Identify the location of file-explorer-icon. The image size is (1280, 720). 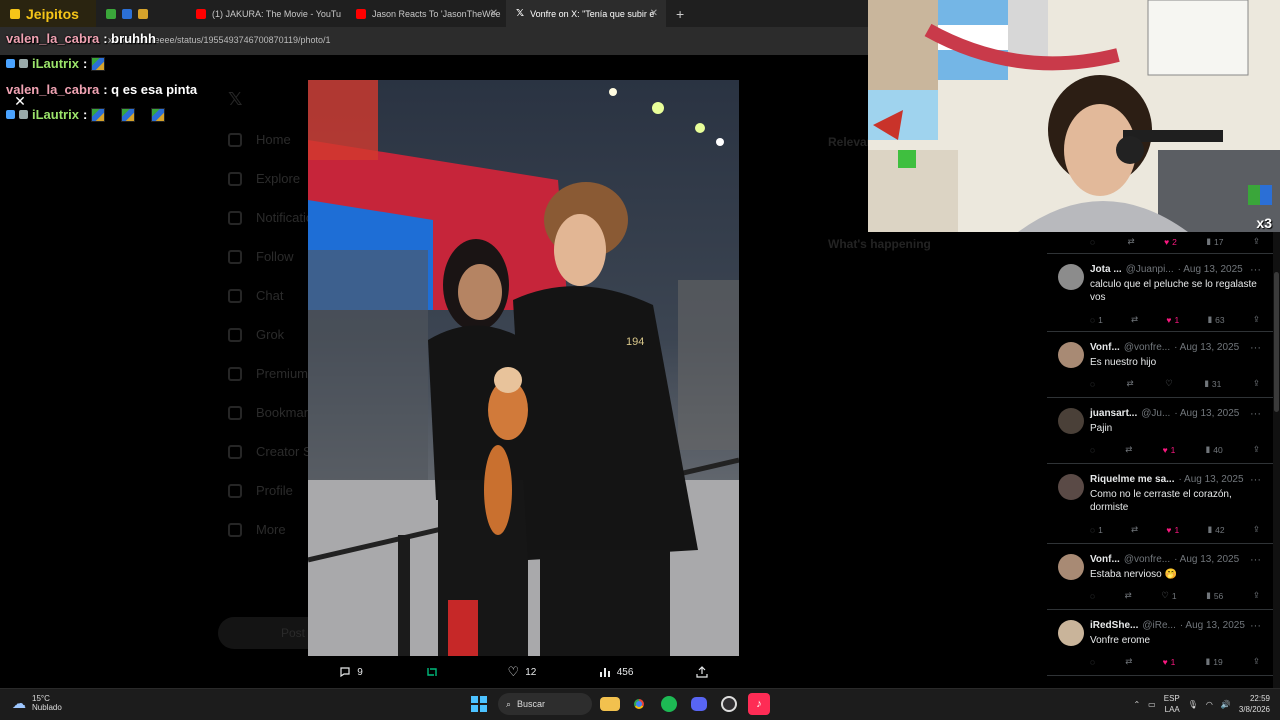
(610, 704).